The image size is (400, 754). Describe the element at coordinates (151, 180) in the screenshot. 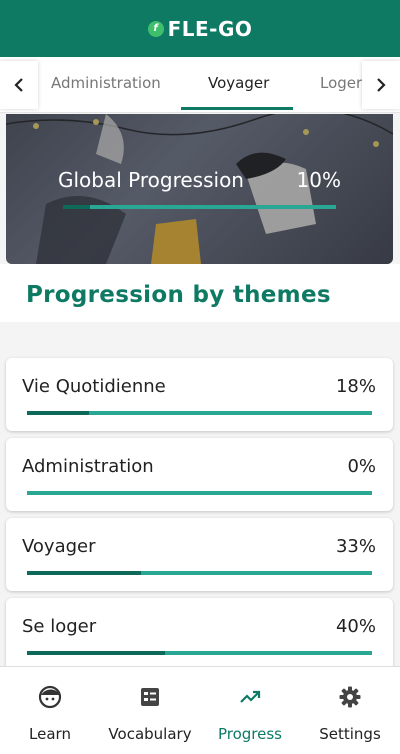

I see `global-progression-label: Global Progression` at that location.